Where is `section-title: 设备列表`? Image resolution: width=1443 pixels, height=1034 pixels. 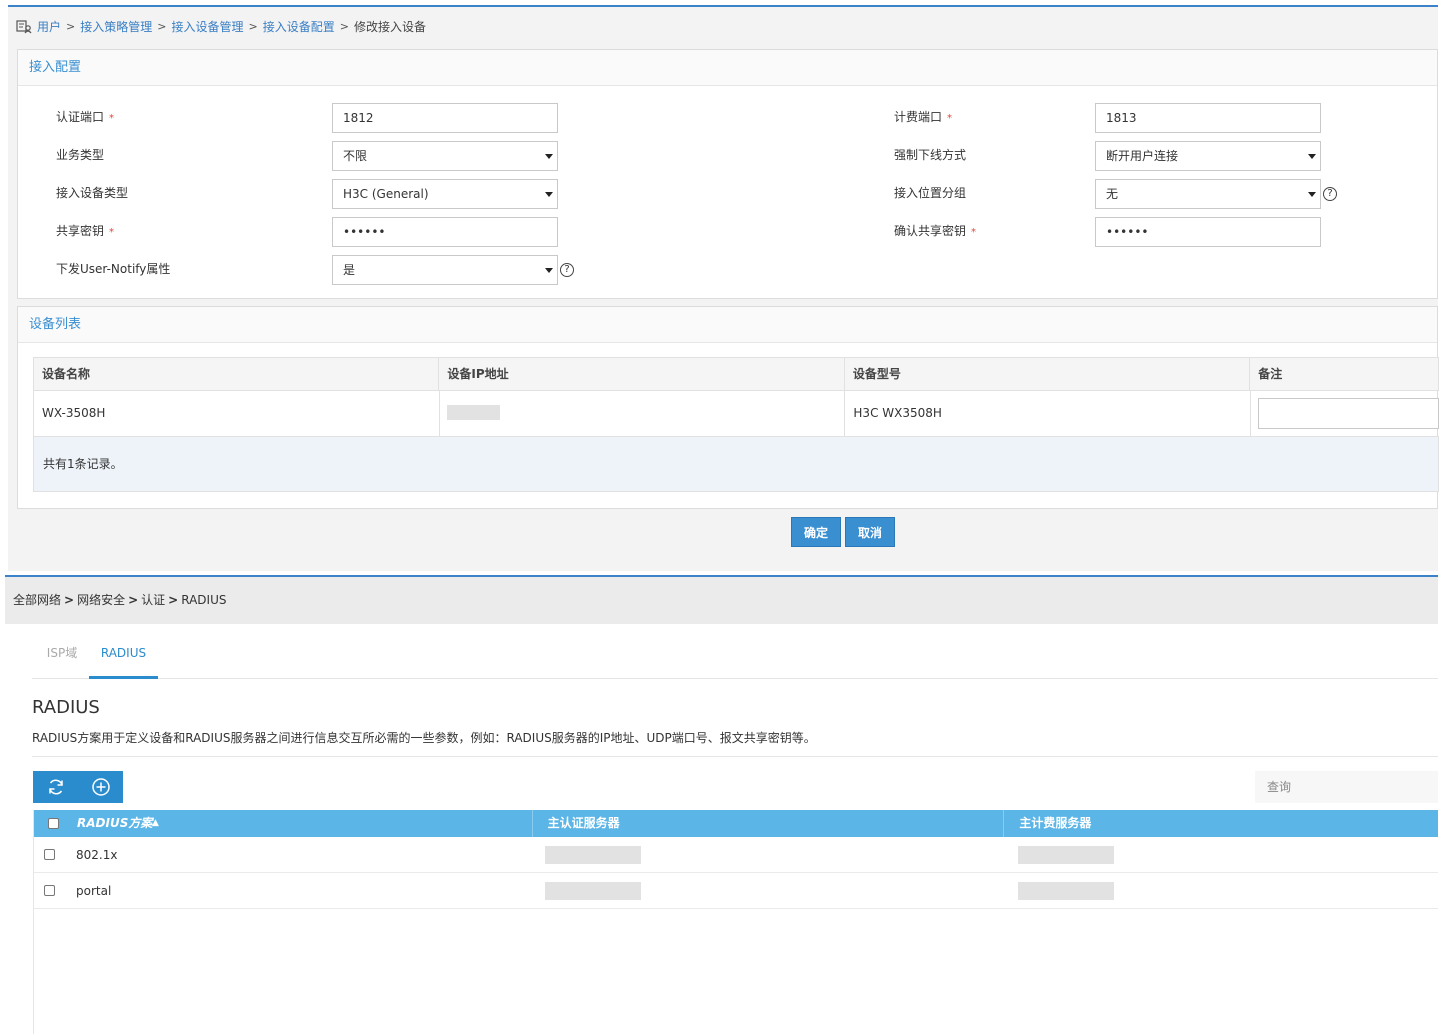
section-title: 设备列表 is located at coordinates (727, 325).